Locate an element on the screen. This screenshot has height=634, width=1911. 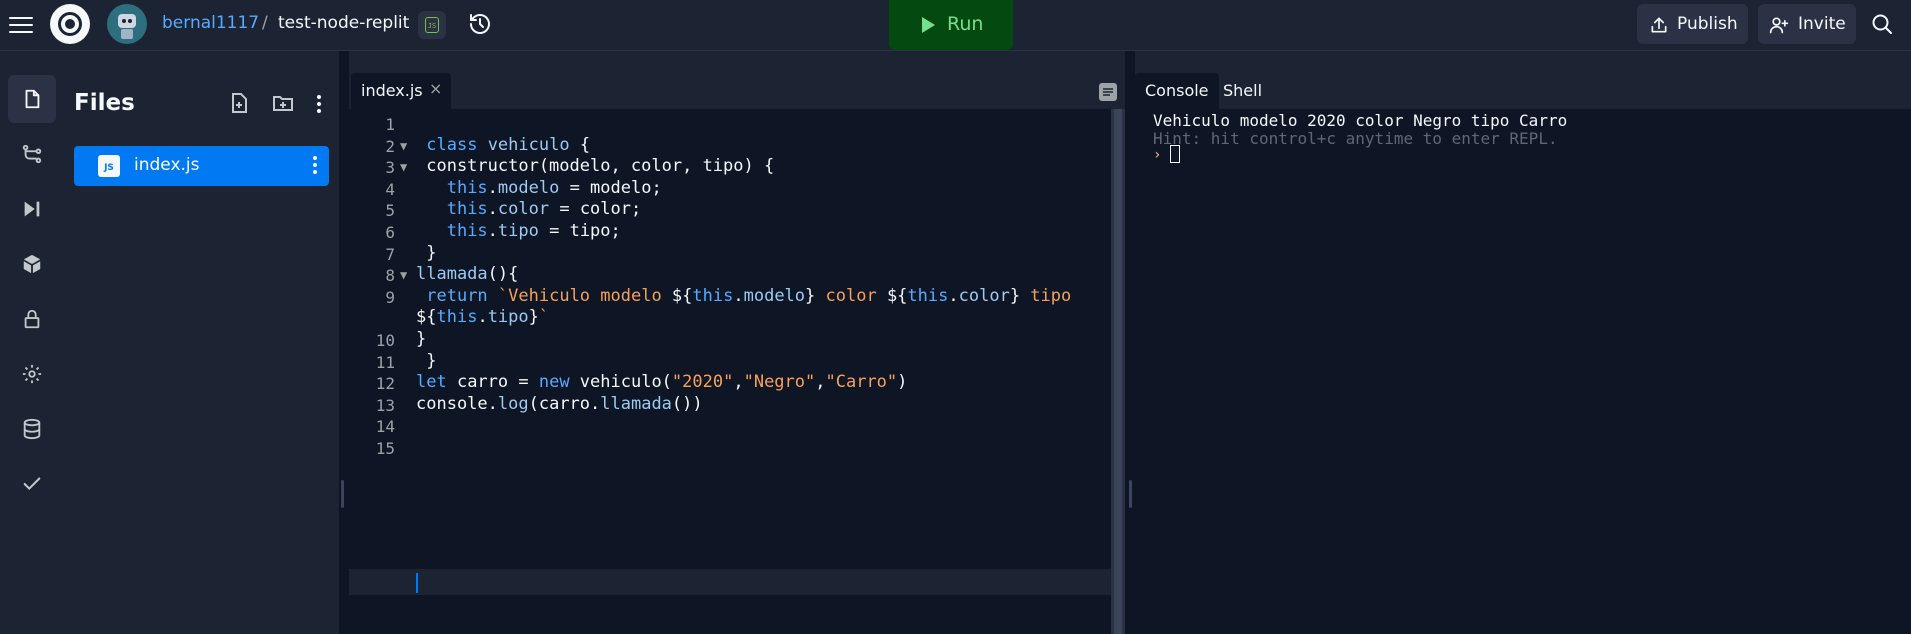
prompt-chevron-icon: › is located at coordinates (1157, 155).